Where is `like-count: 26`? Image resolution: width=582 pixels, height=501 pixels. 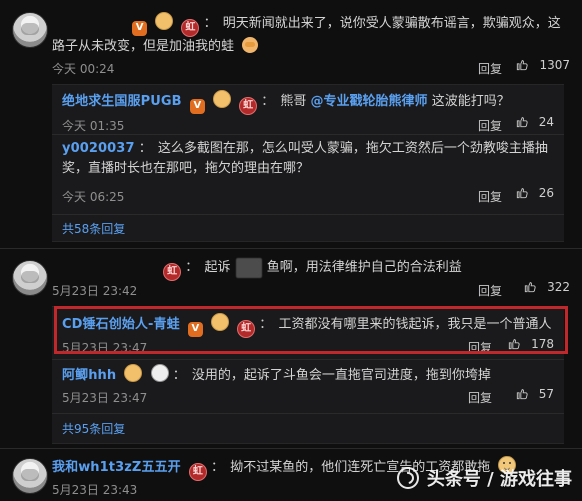 like-count: 26 is located at coordinates (546, 193).